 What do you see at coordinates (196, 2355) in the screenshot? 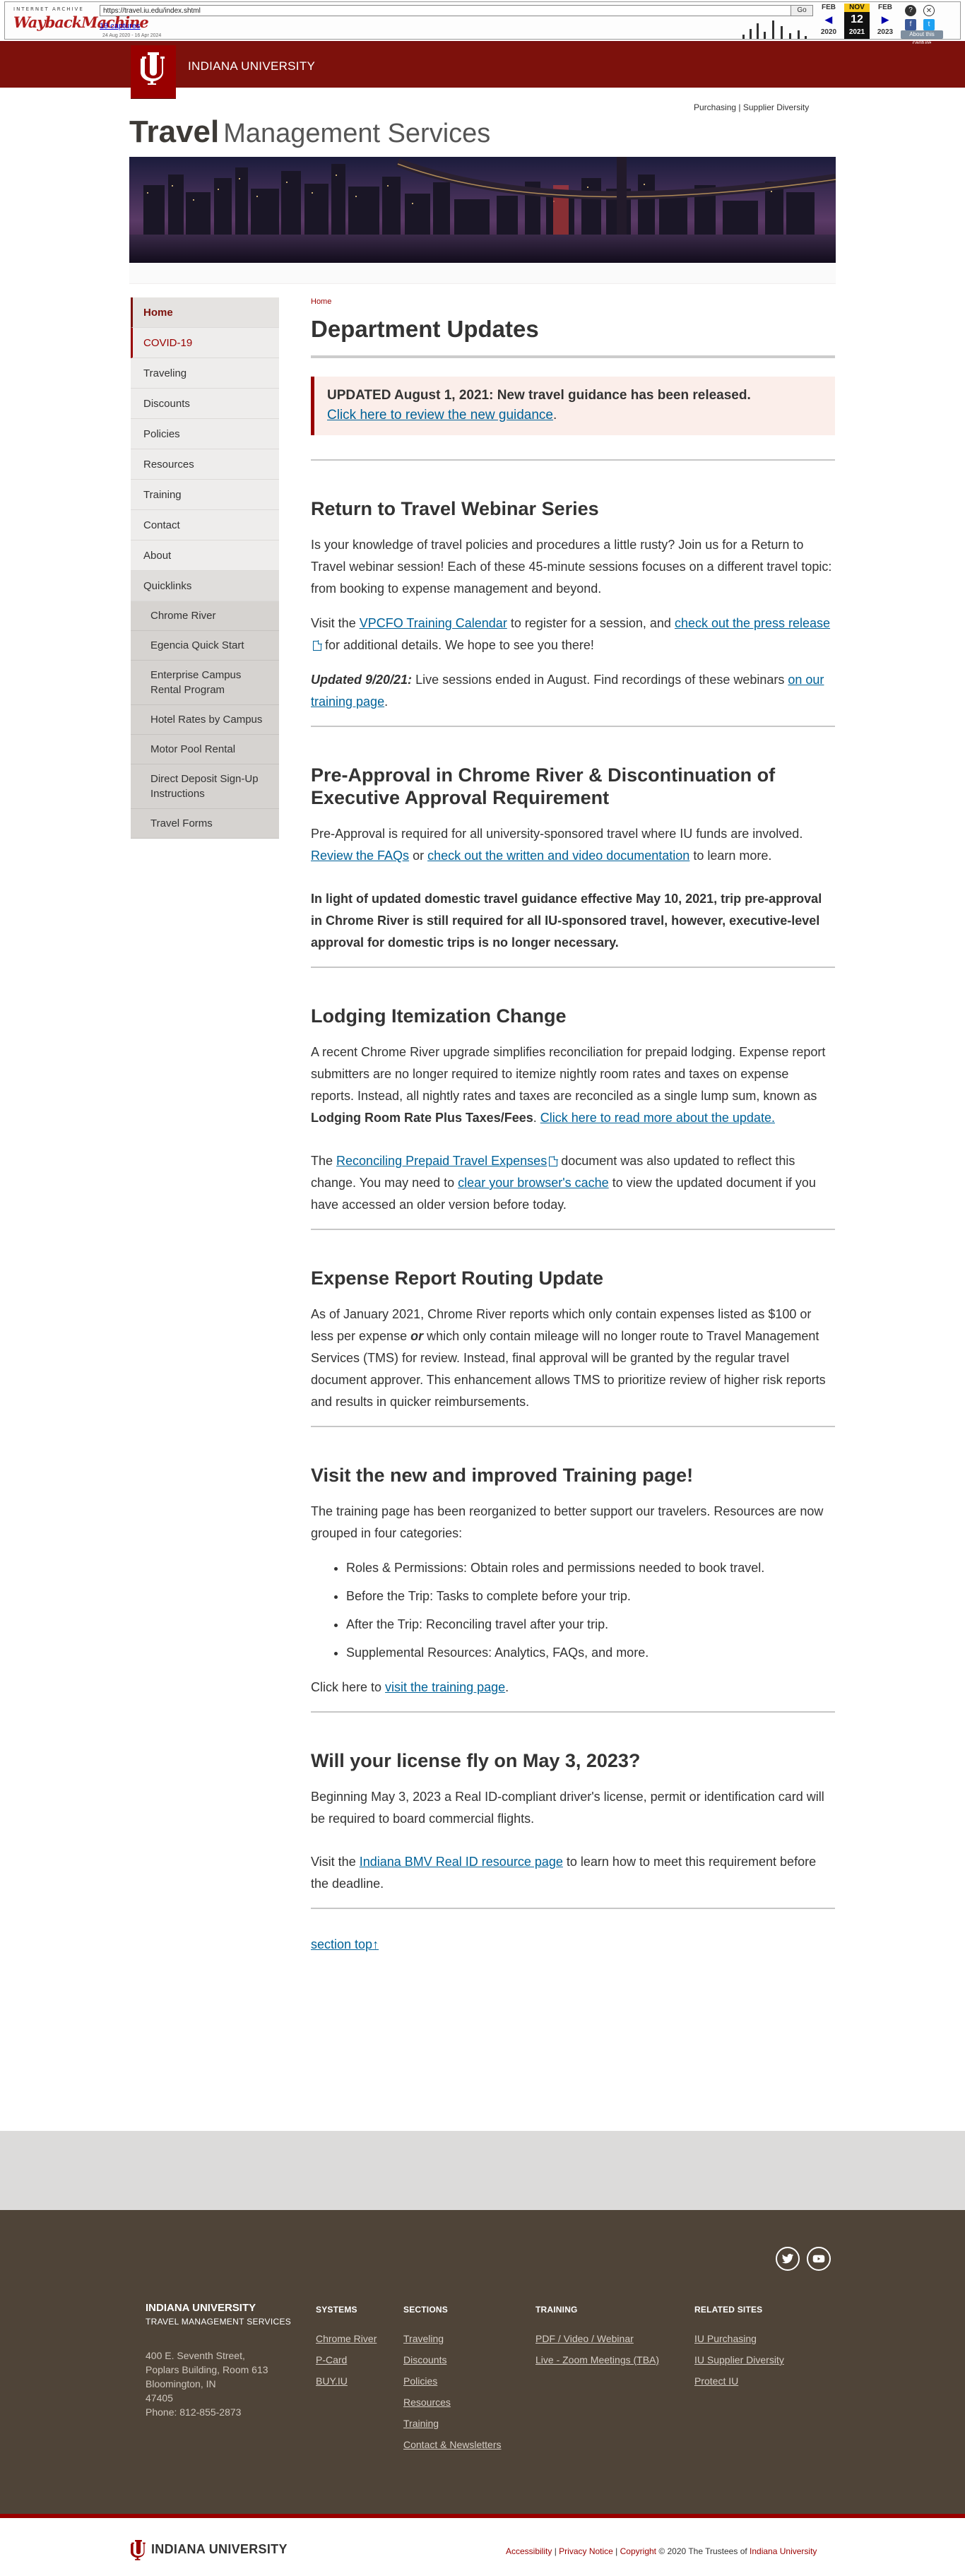
I see `address-line: 400 E. Seventh Street,` at bounding box center [196, 2355].